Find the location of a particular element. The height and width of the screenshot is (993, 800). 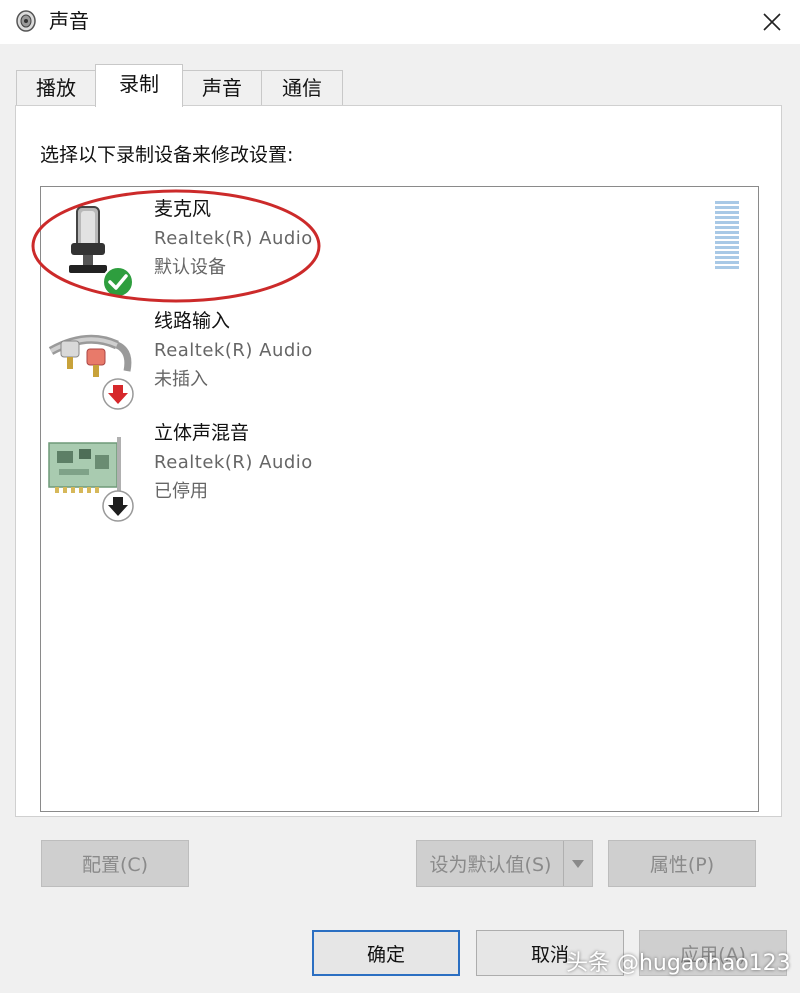

close-icon is located at coordinates (772, 22).